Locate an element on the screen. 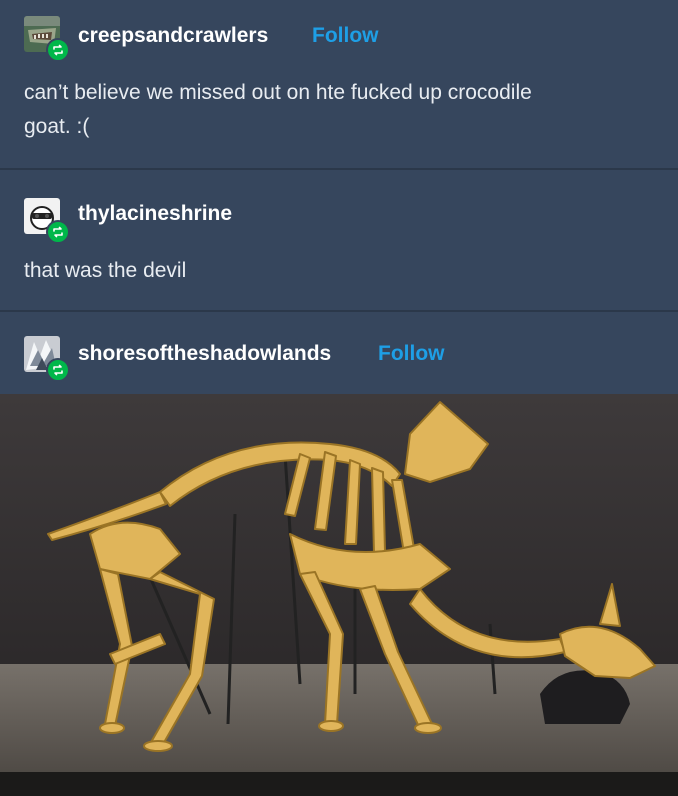 This screenshot has height=796, width=678. username: thylacineshrine is located at coordinates (155, 214).